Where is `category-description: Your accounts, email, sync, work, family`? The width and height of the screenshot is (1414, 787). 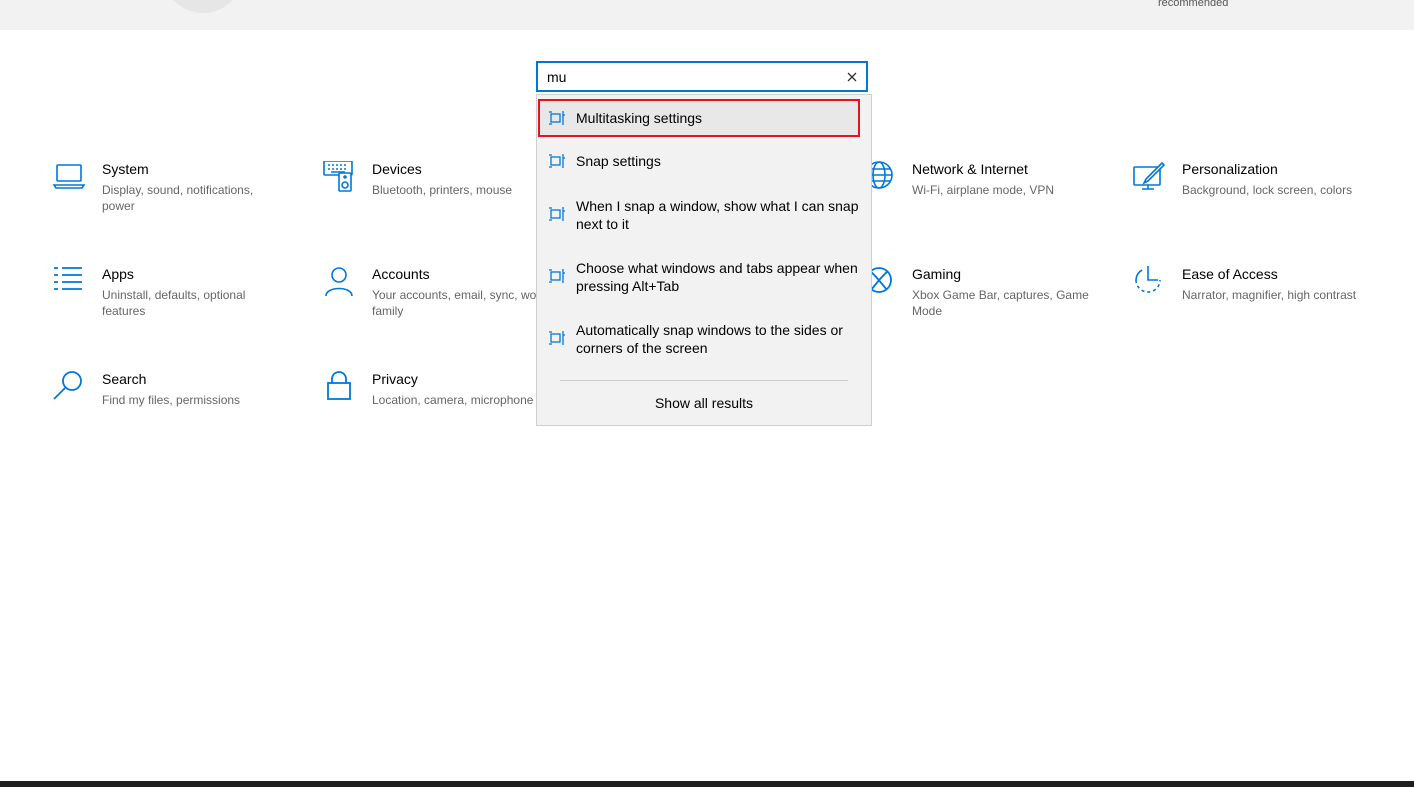
category-description: Your accounts, email, sync, work, family is located at coordinates (461, 303).